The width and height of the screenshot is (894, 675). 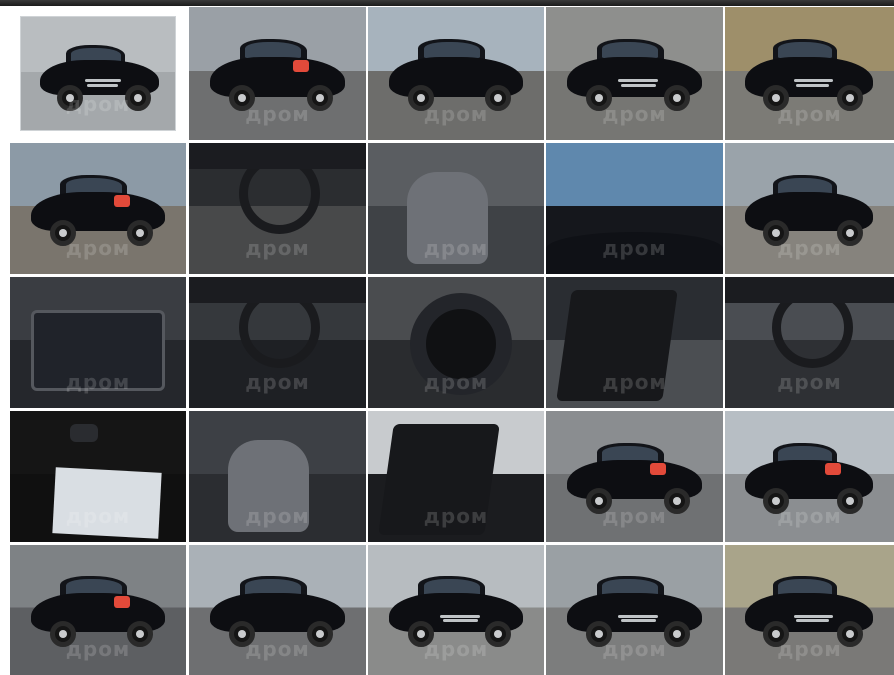 What do you see at coordinates (84, 433) in the screenshot?
I see `car-key-shape` at bounding box center [84, 433].